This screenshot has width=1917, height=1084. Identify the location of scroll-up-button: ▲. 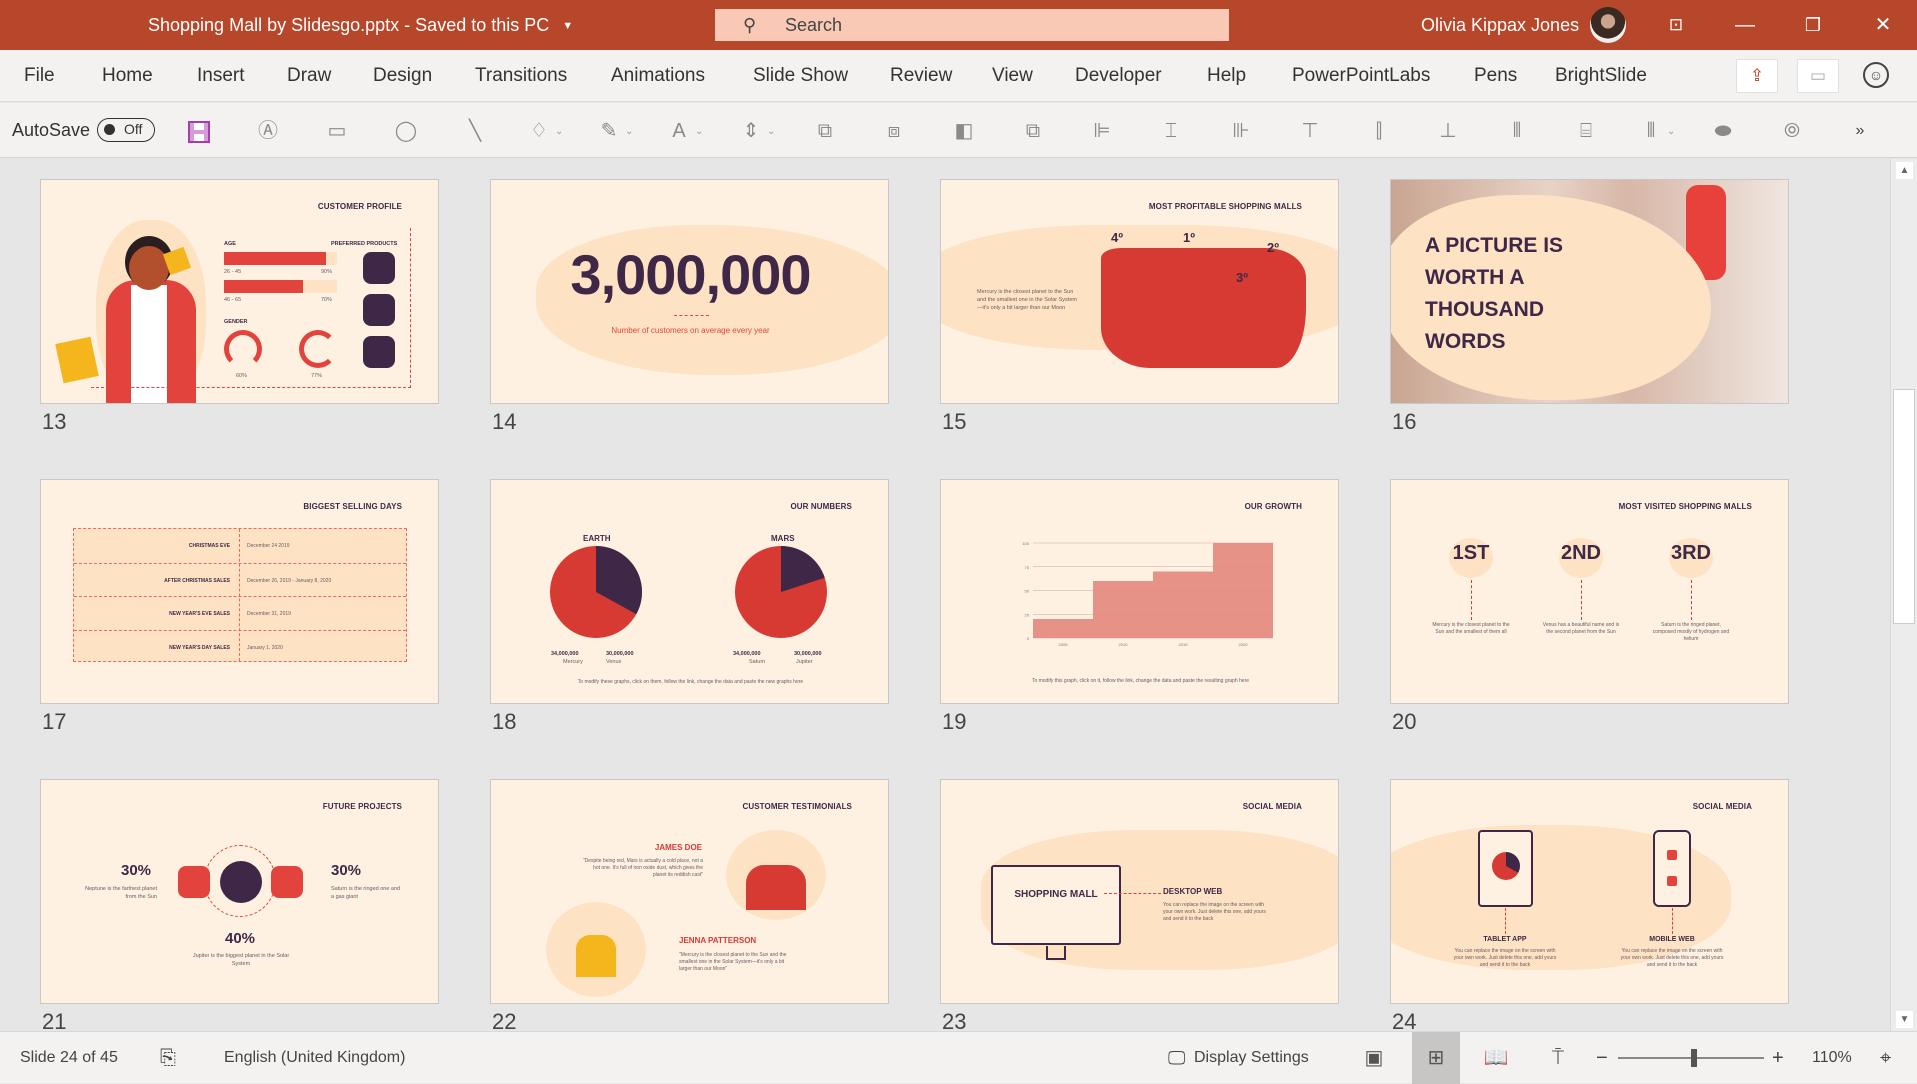
(1904, 170).